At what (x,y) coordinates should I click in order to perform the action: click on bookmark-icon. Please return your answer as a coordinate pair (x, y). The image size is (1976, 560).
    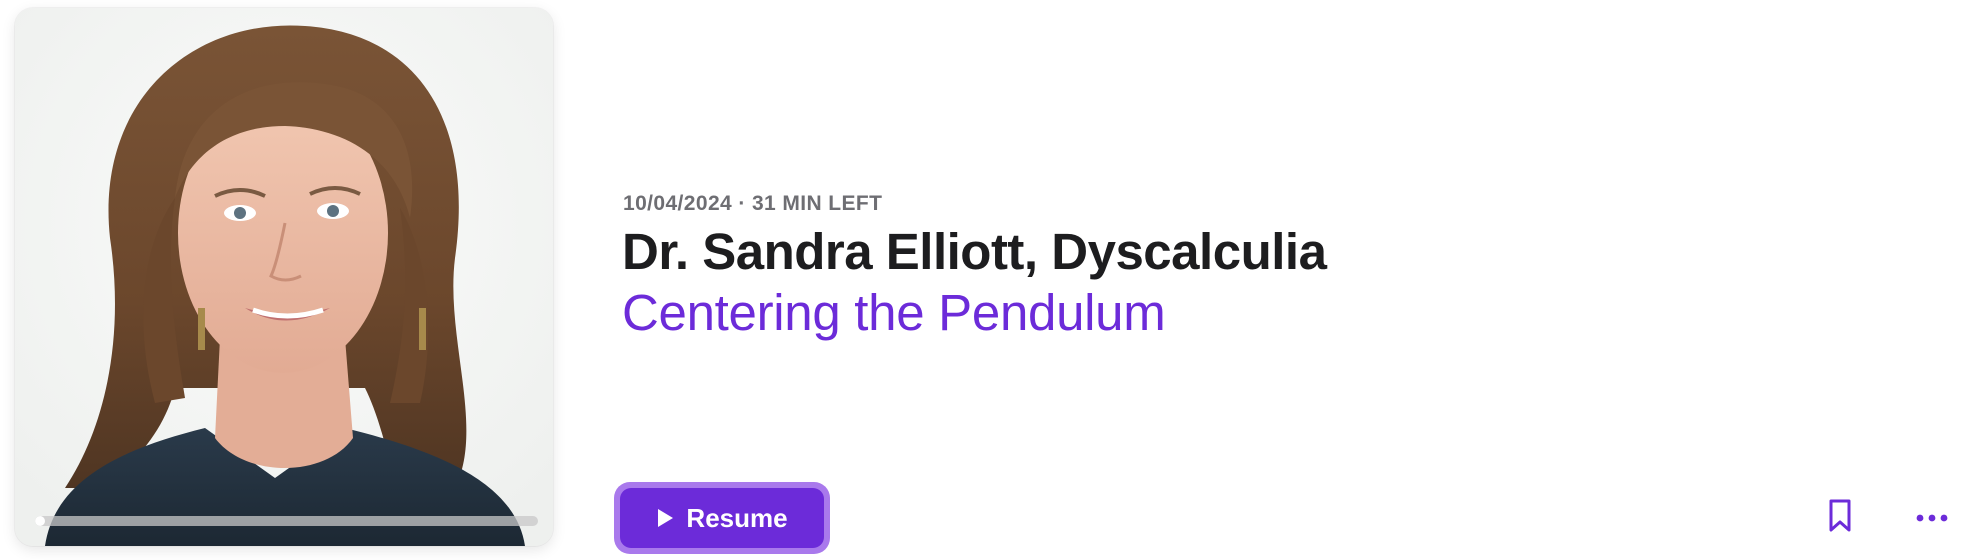
    Looking at the image, I should click on (1840, 518).